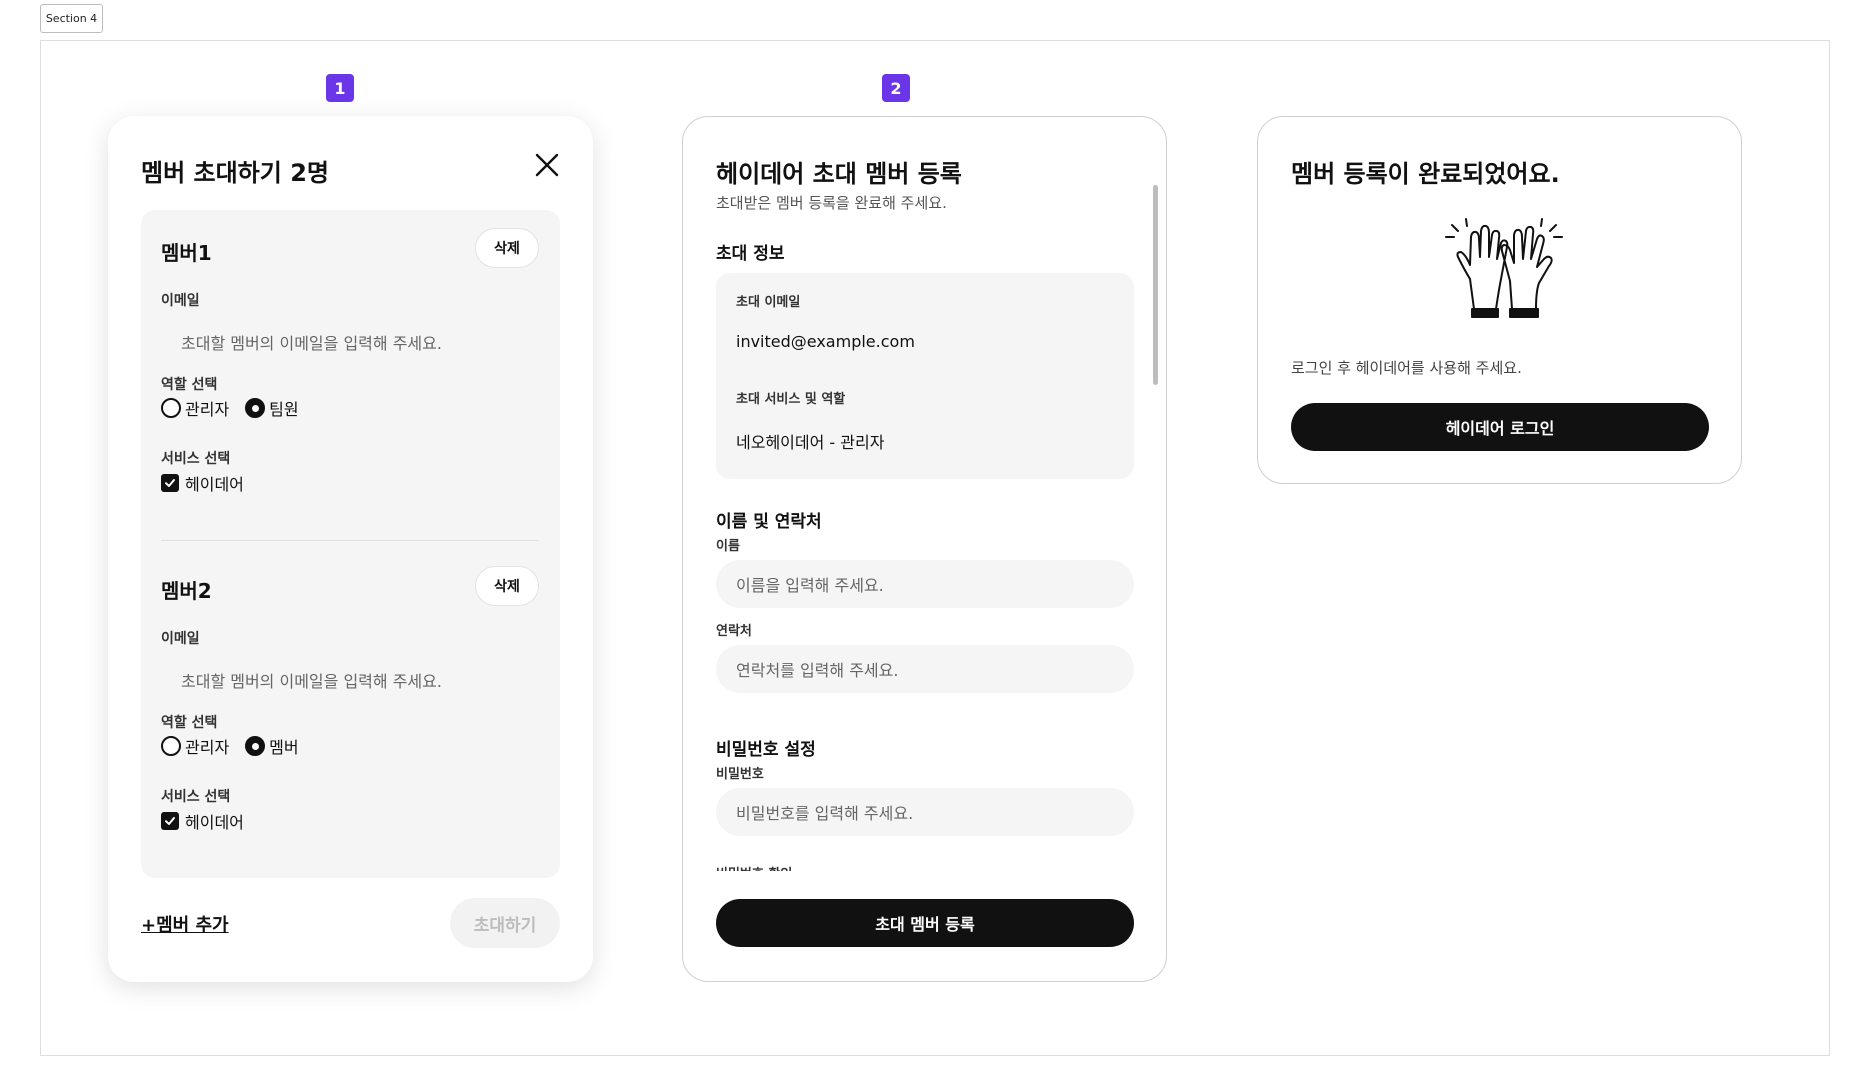  Describe the element at coordinates (235, 173) in the screenshot. I see `modal-title: 멤버 초대하기 2명` at that location.